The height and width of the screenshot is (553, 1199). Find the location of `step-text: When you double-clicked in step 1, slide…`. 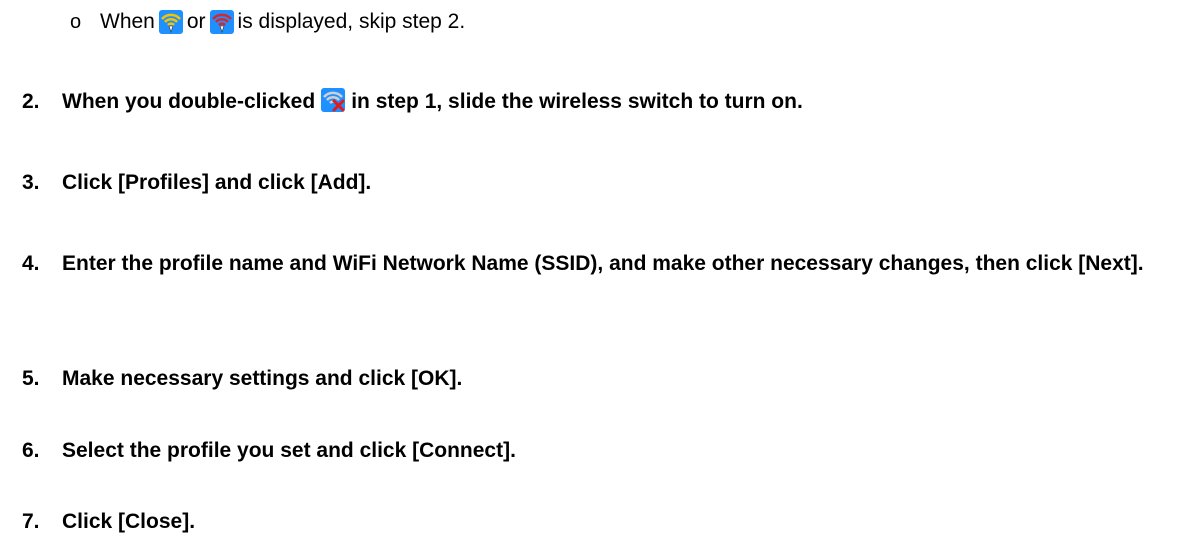

step-text: When you double-clicked in step 1, slide… is located at coordinates (630, 102).